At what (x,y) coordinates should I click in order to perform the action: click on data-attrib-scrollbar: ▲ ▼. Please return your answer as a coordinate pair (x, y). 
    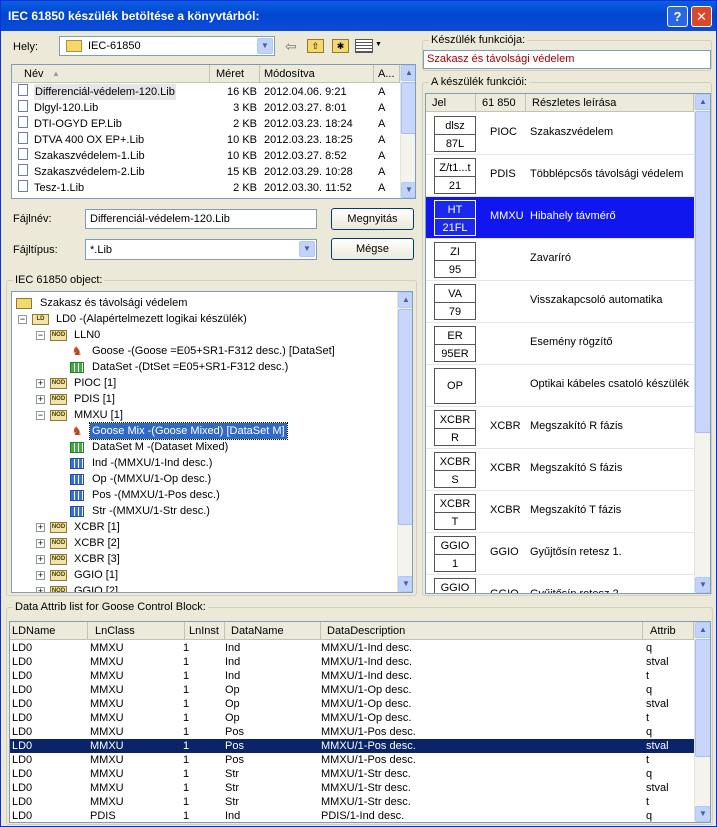
    Looking at the image, I should click on (702, 722).